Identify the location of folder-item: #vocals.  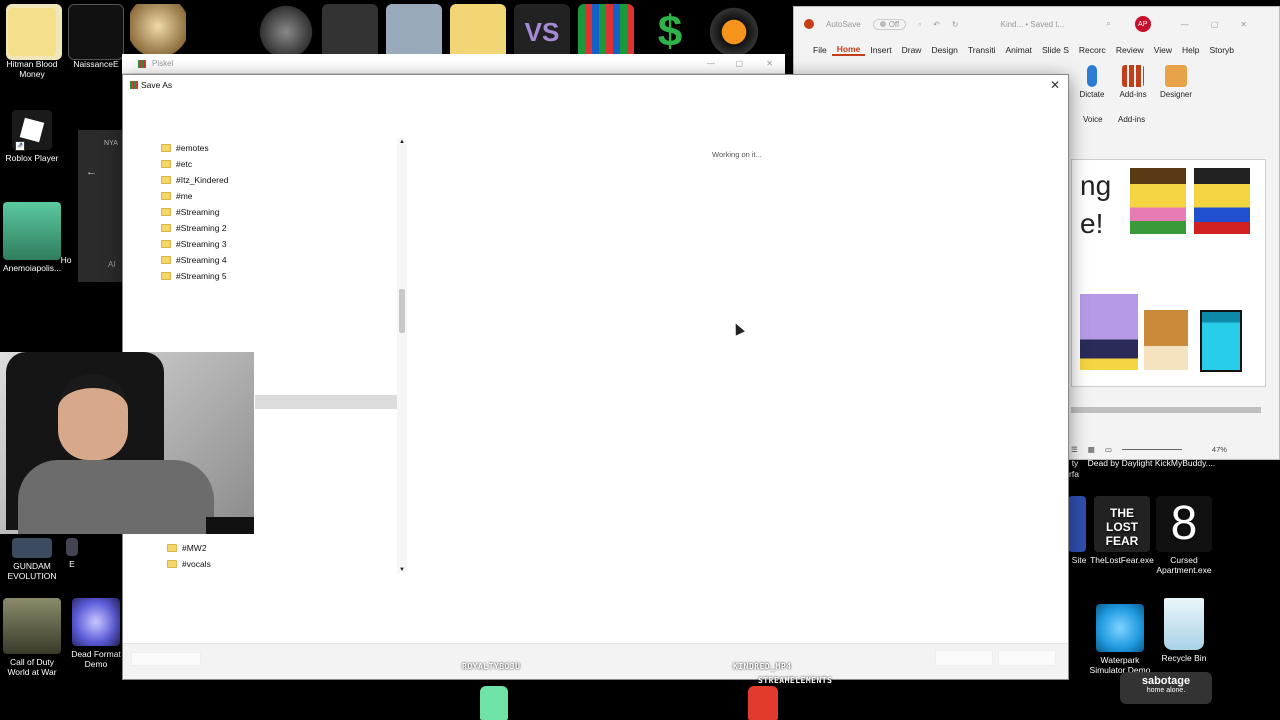
(189, 564).